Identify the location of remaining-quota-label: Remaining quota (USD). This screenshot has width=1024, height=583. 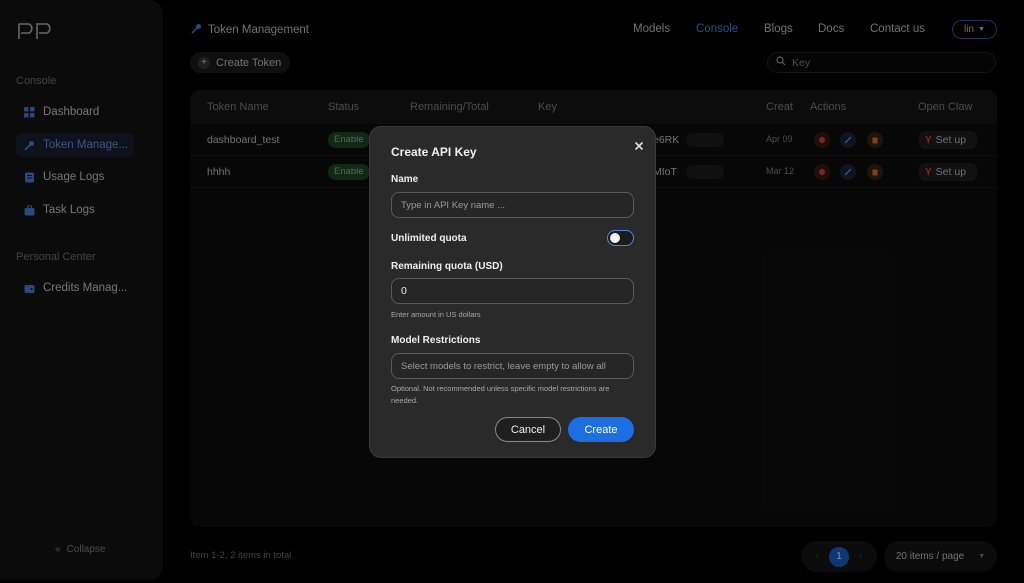
(447, 266).